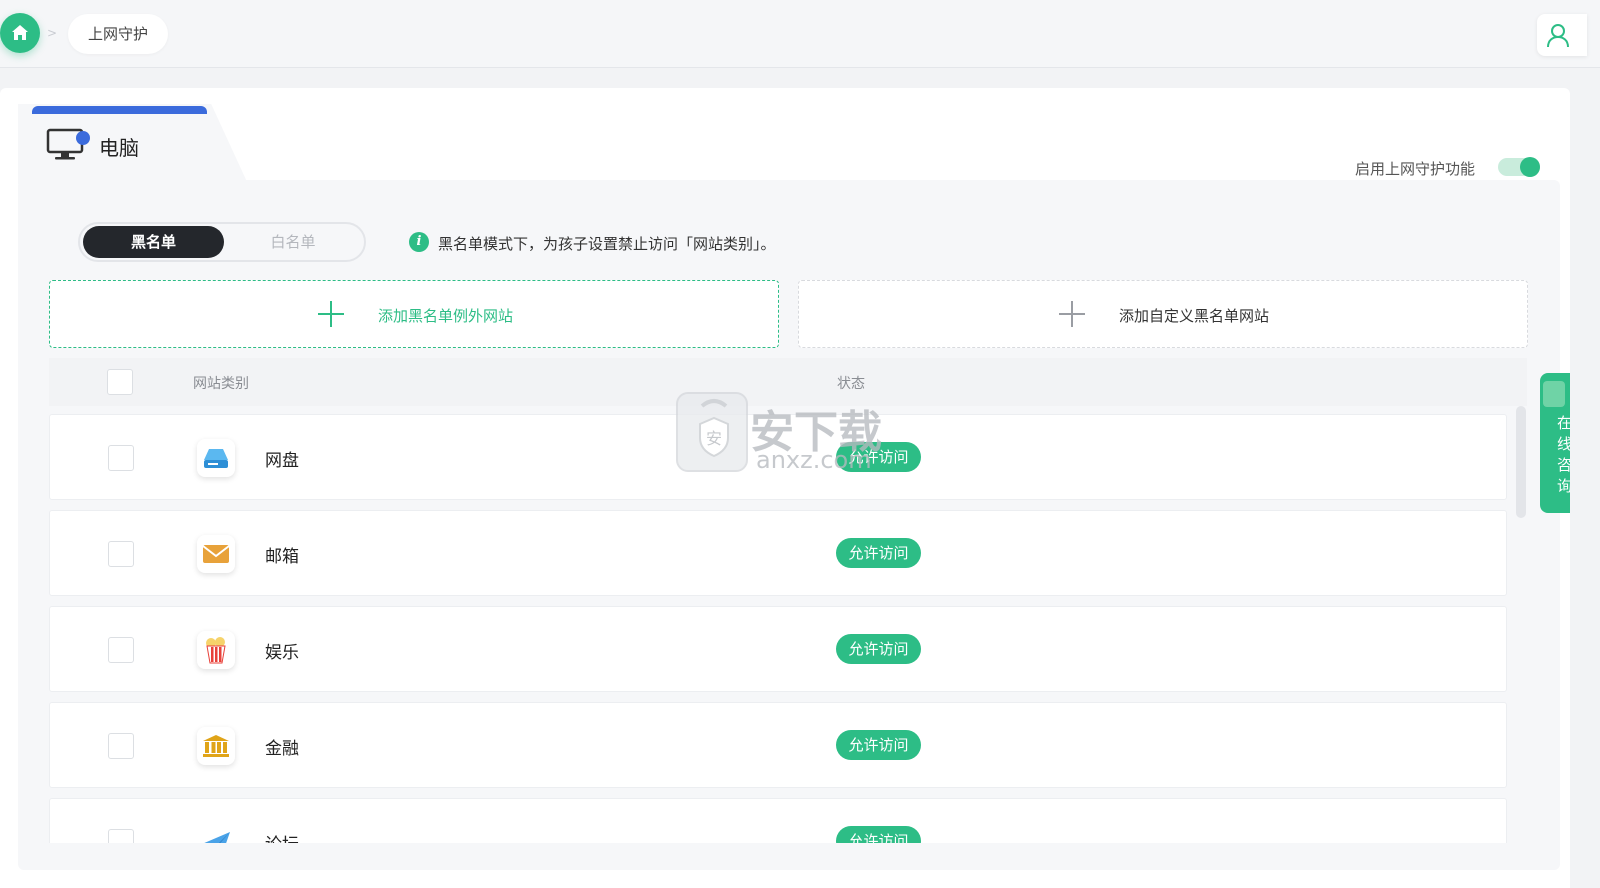 The height and width of the screenshot is (888, 1600). What do you see at coordinates (851, 384) in the screenshot?
I see `header-status: 状态` at bounding box center [851, 384].